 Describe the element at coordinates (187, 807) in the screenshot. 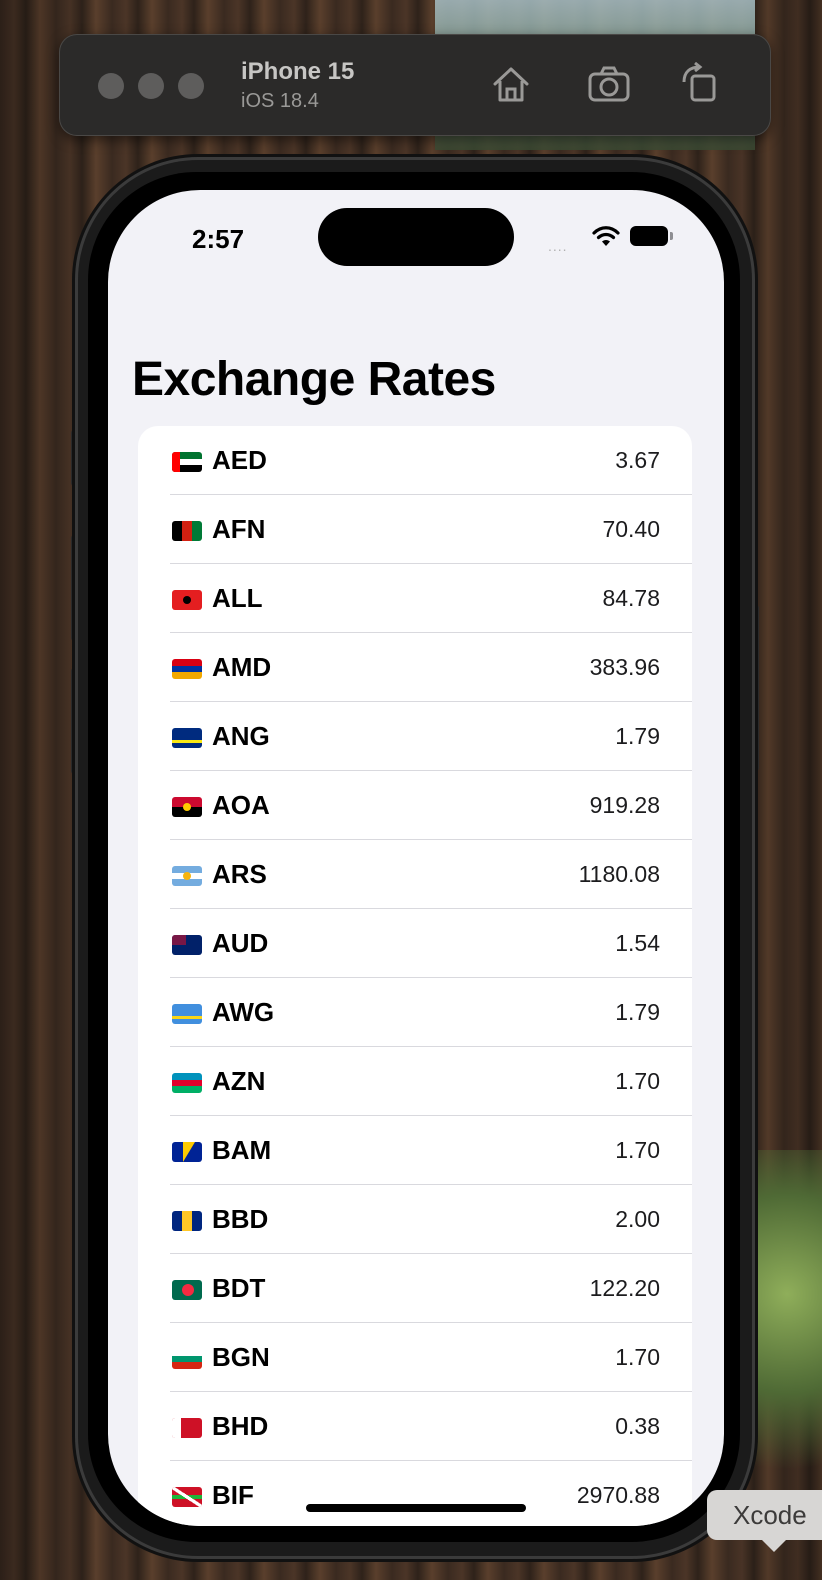

I see `flag-ao-icon` at that location.